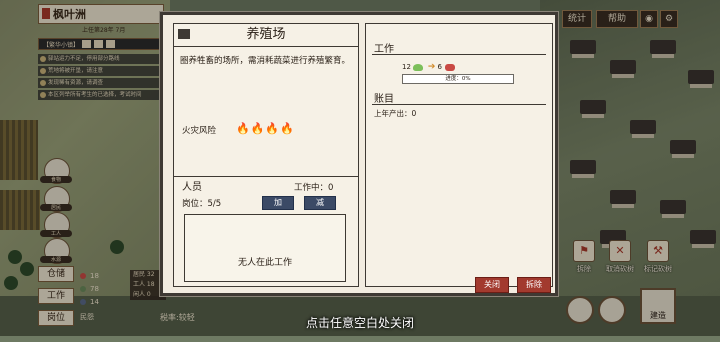 This screenshot has height=342, width=720. I want to click on empty-worker-text: 无人在此工作, so click(264, 263).